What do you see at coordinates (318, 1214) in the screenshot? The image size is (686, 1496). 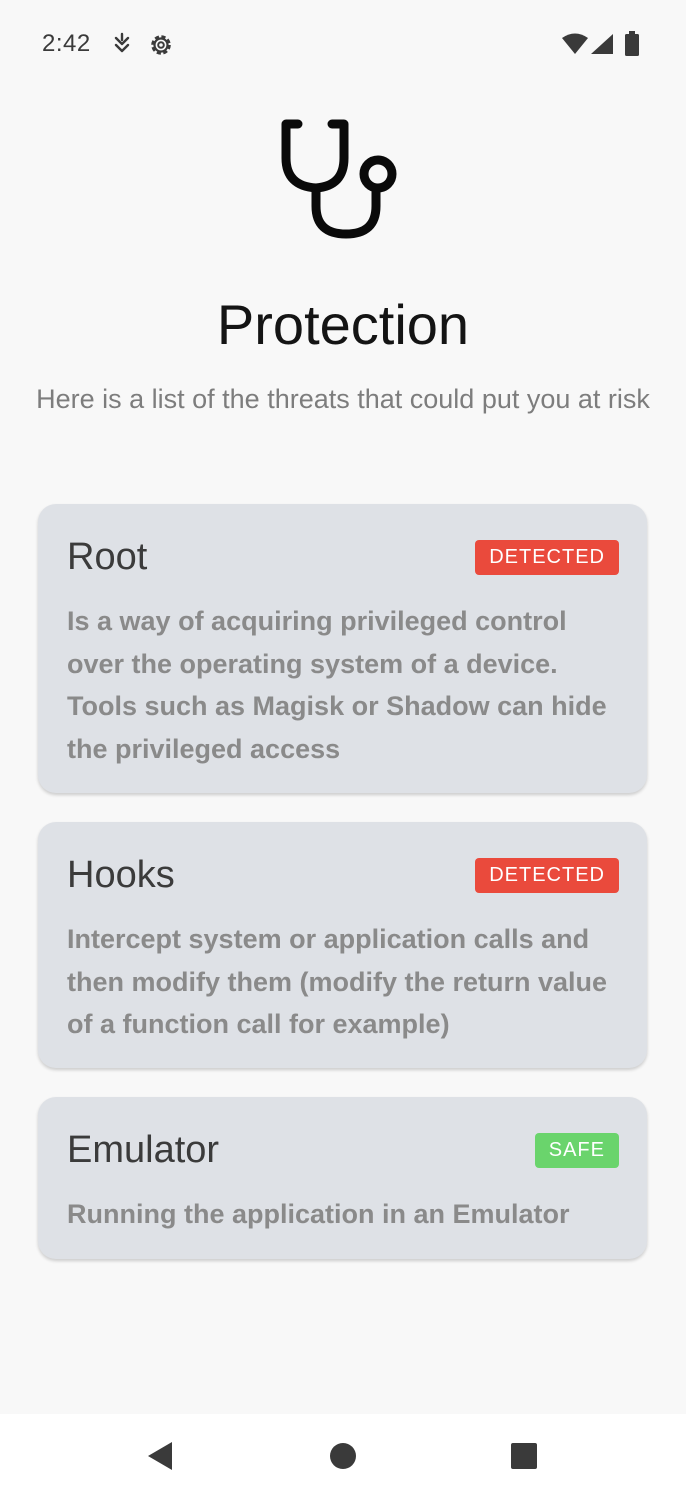 I see `threat-description: Running the application in an Emulator` at bounding box center [318, 1214].